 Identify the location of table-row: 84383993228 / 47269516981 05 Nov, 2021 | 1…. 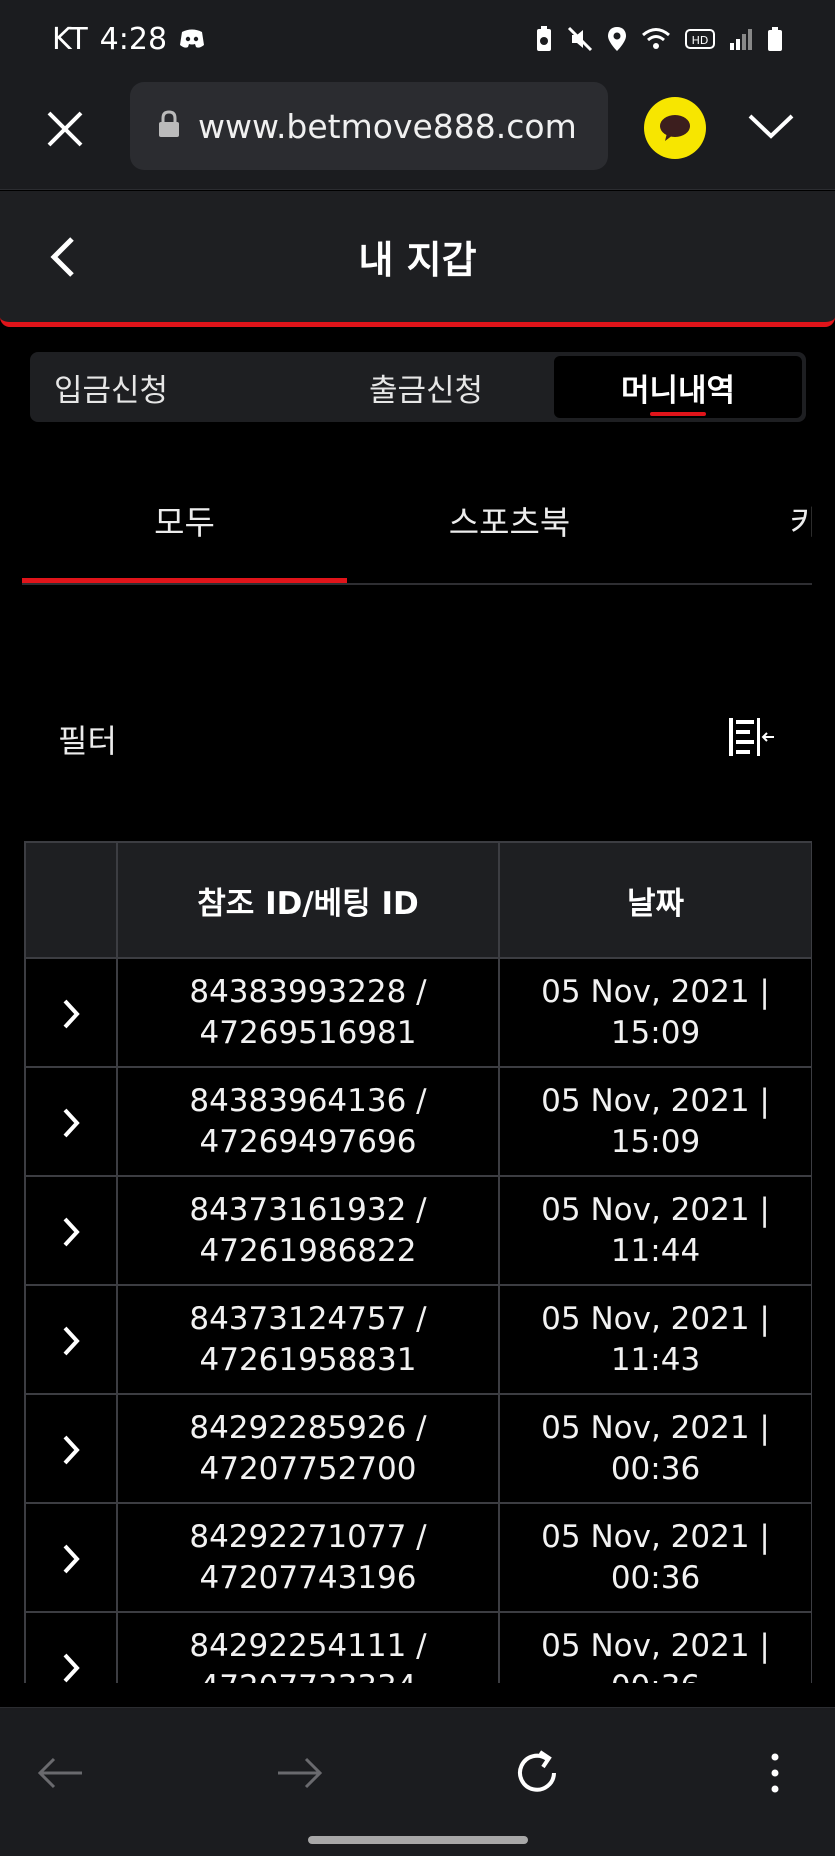
(418, 1012).